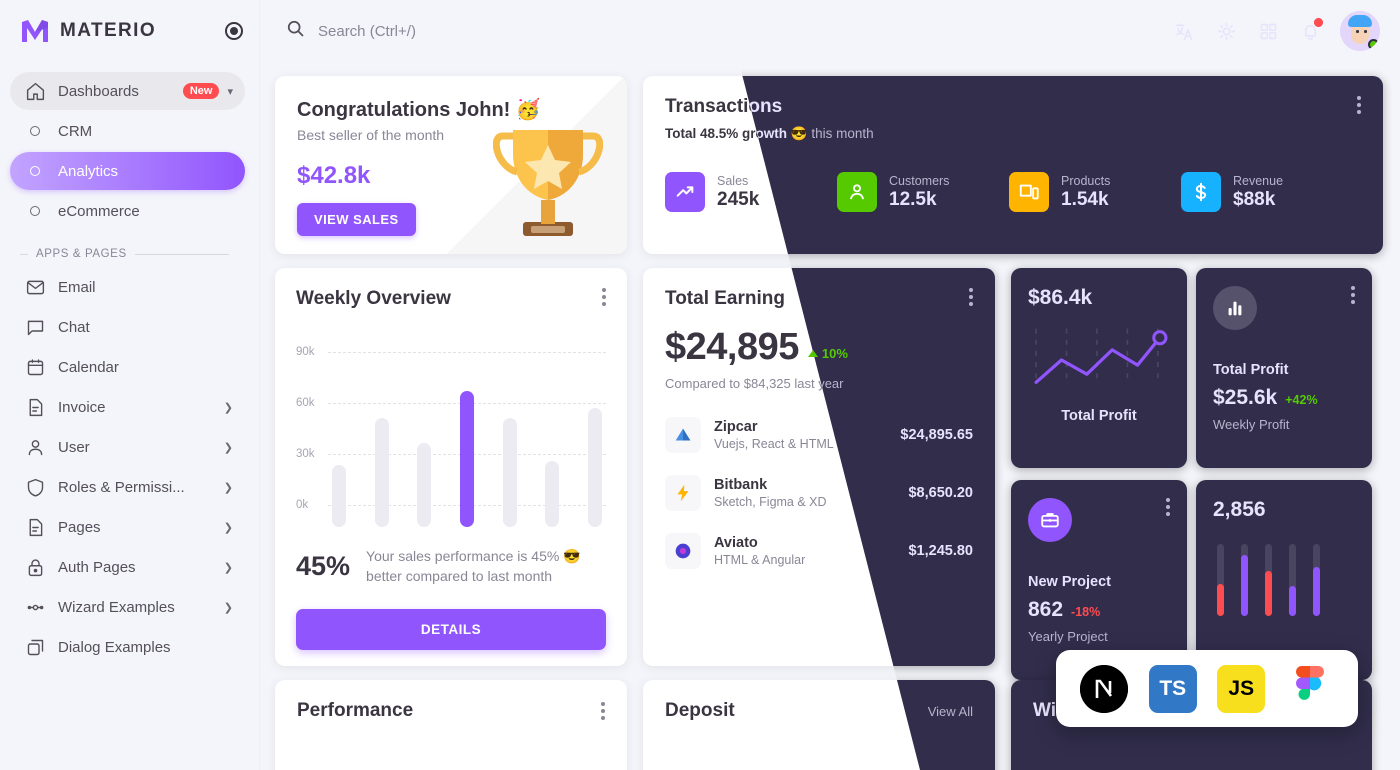  I want to click on weekly-profit-label: Total Profit, so click(1251, 370).